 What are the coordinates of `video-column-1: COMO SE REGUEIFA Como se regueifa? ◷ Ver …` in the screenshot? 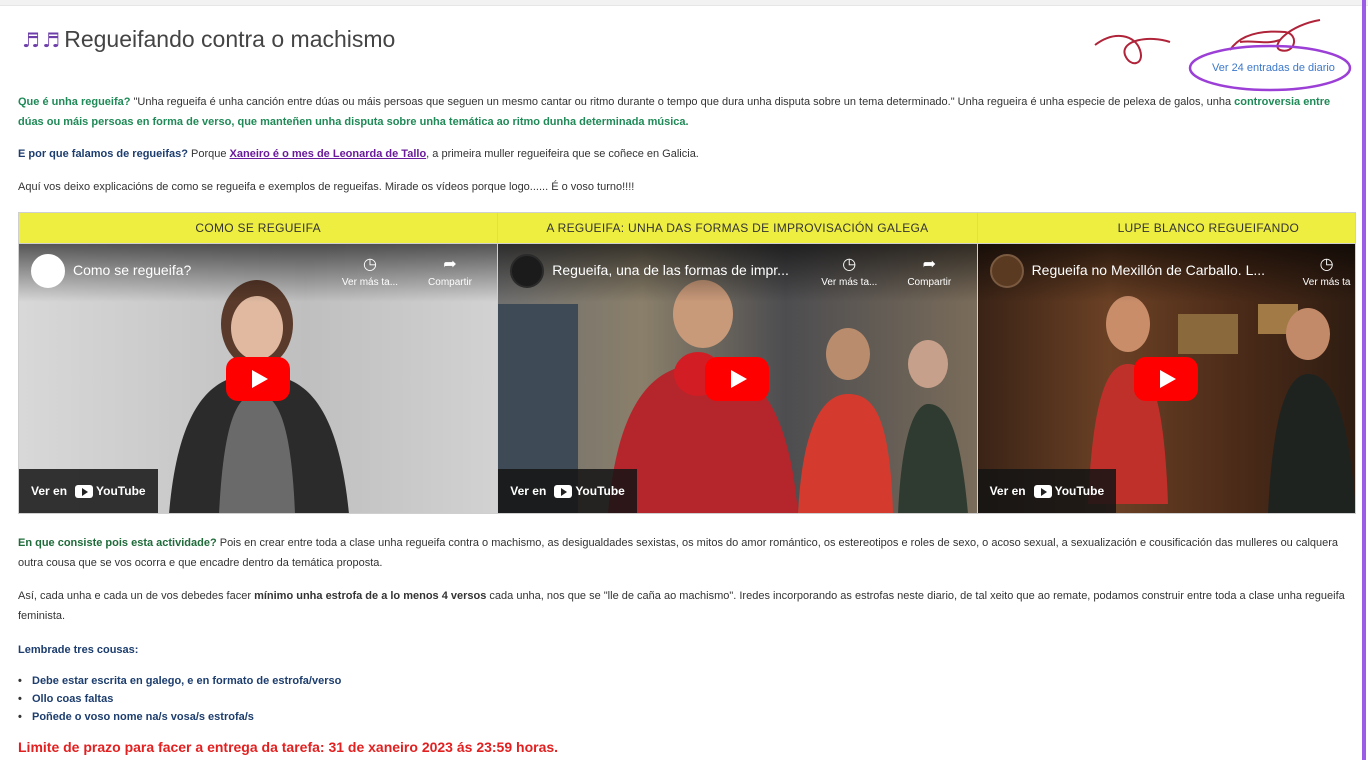 It's located at (259, 363).